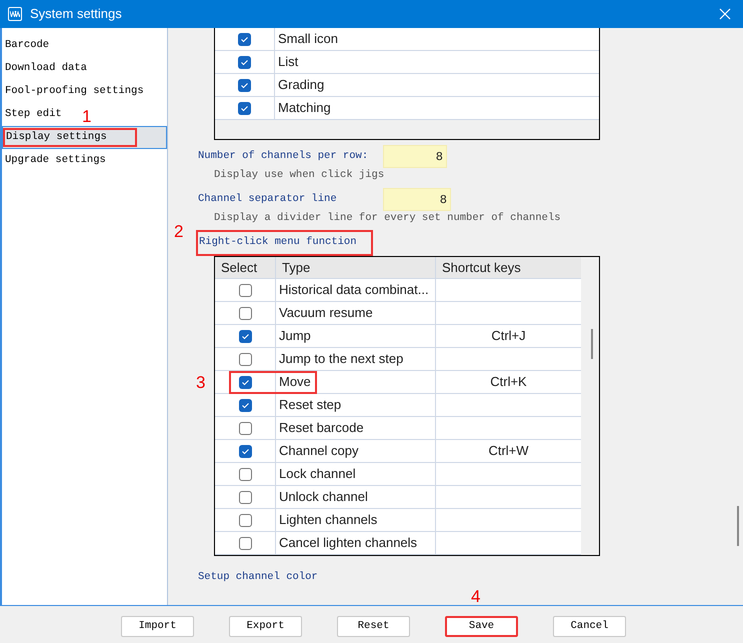  Describe the element at coordinates (201, 382) in the screenshot. I see `annotation-number: 3` at that location.